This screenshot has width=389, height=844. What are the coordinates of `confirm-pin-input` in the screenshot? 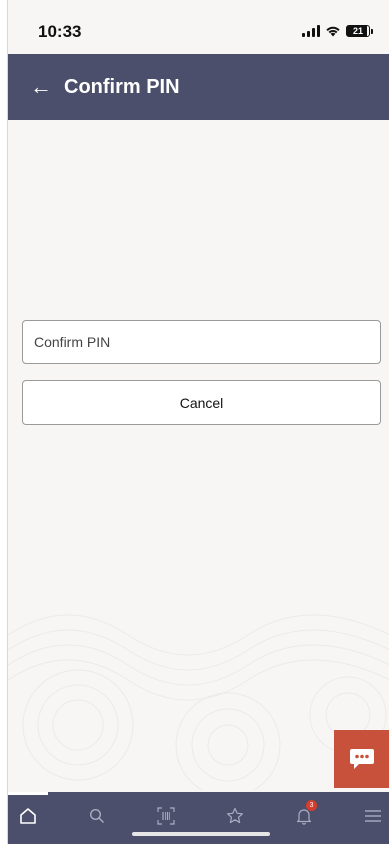 It's located at (201, 342).